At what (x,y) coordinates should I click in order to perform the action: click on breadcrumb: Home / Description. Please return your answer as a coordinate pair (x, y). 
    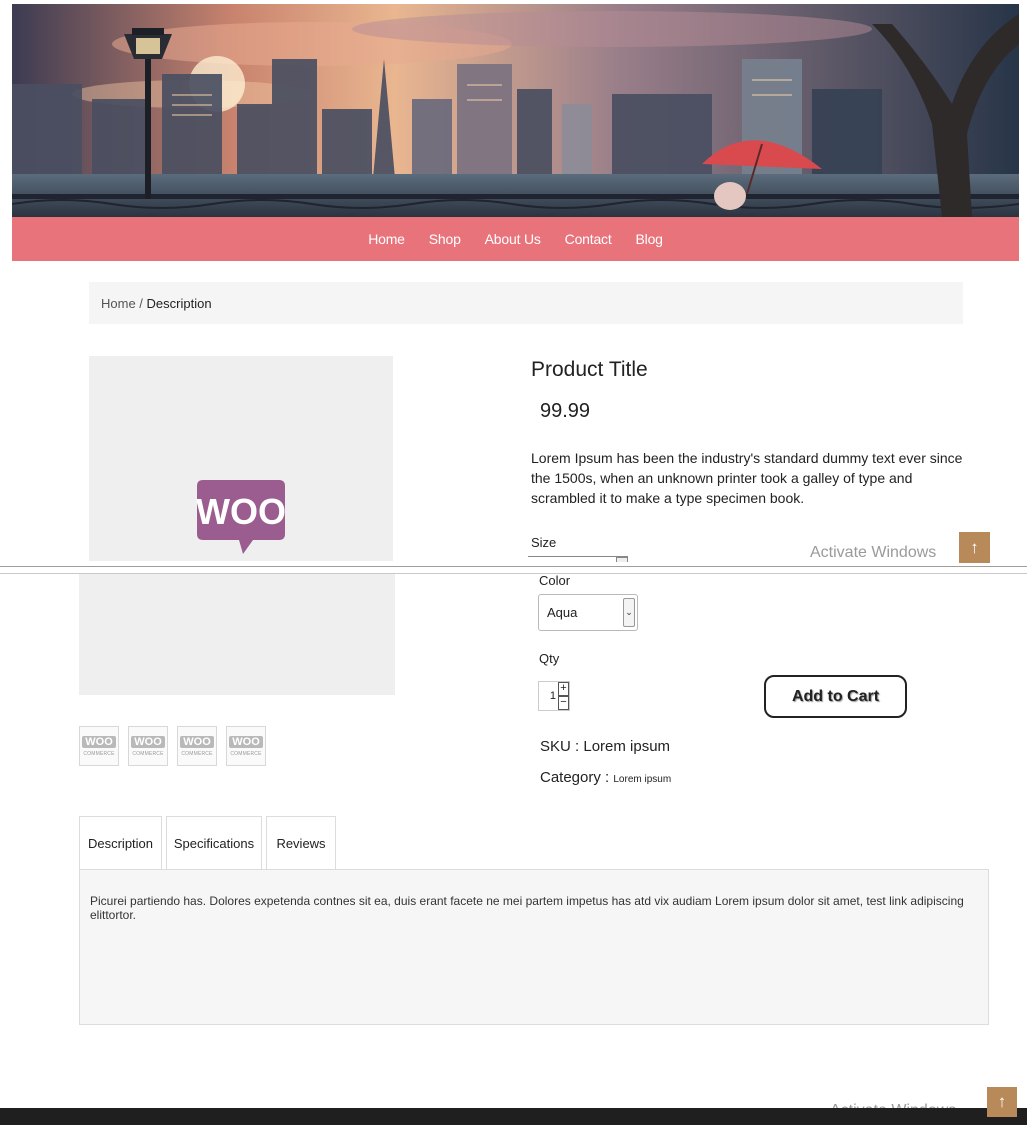
    Looking at the image, I should click on (526, 303).